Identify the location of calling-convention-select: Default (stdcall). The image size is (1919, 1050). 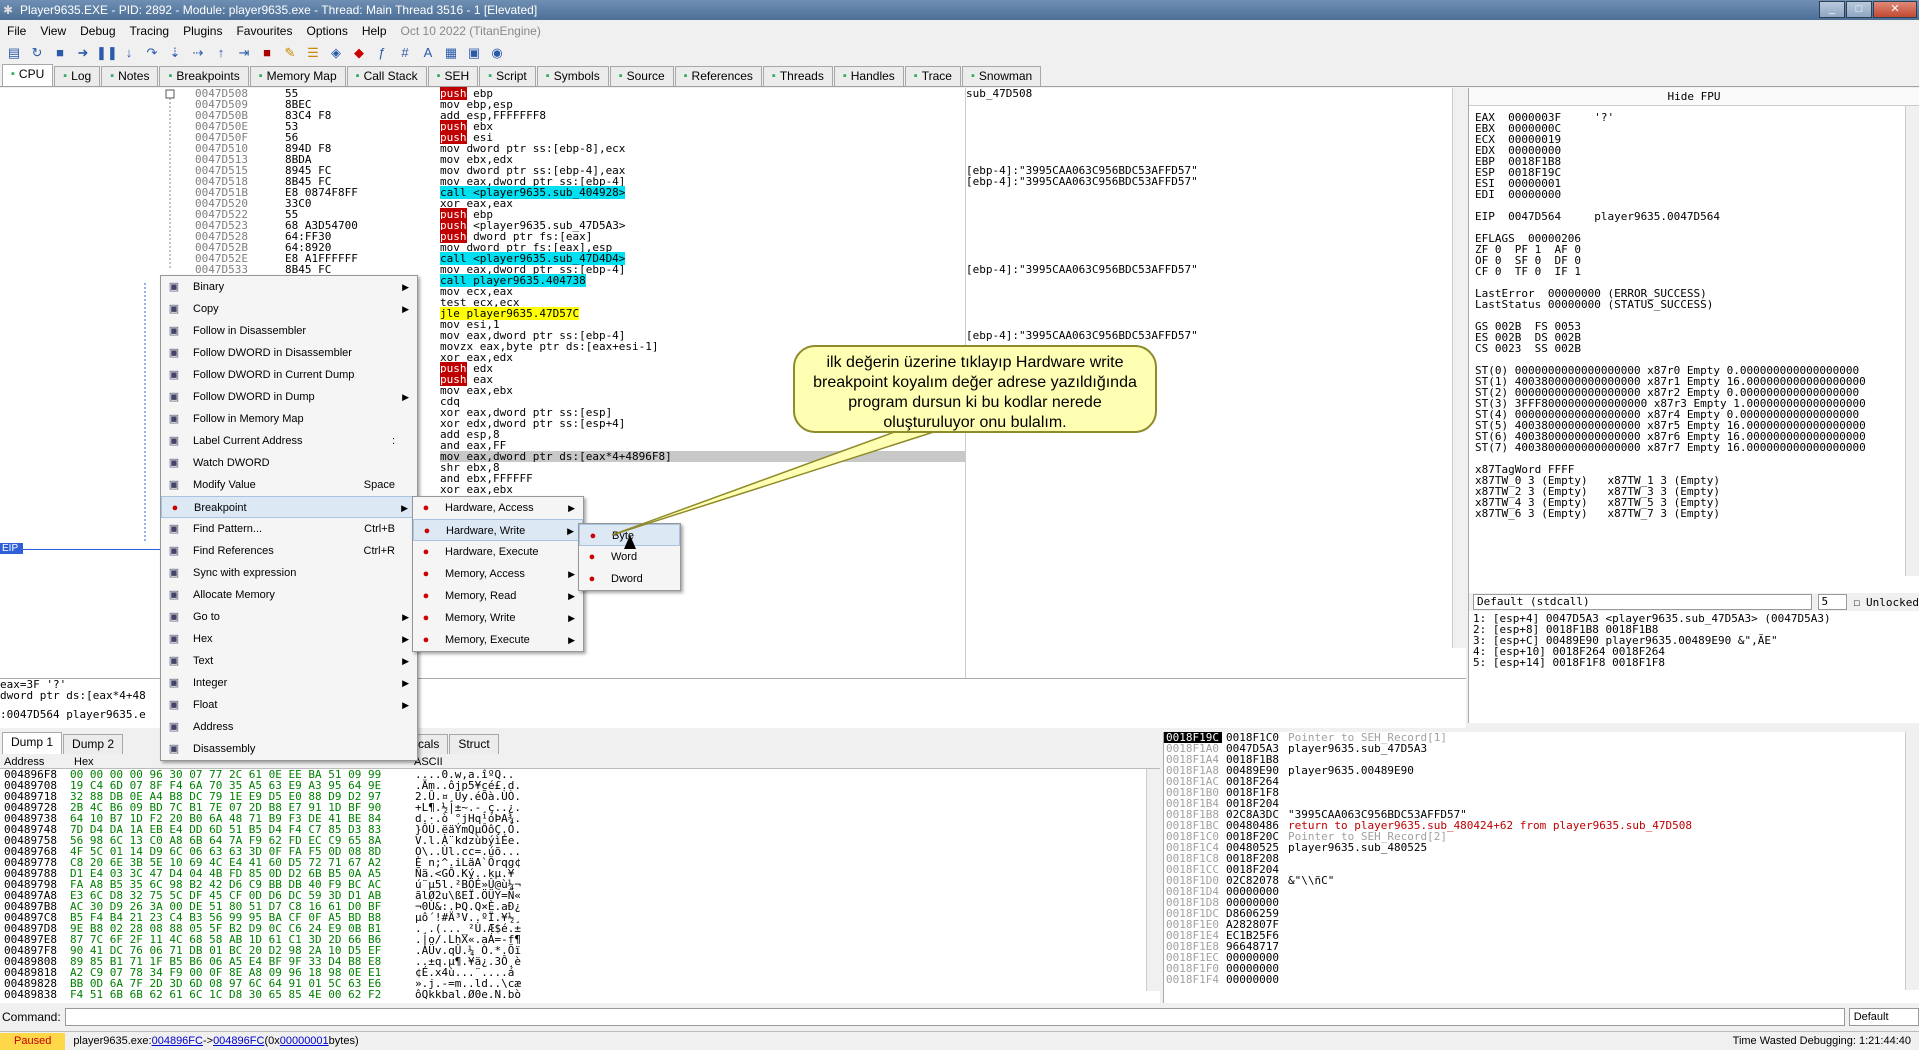
(1642, 602).